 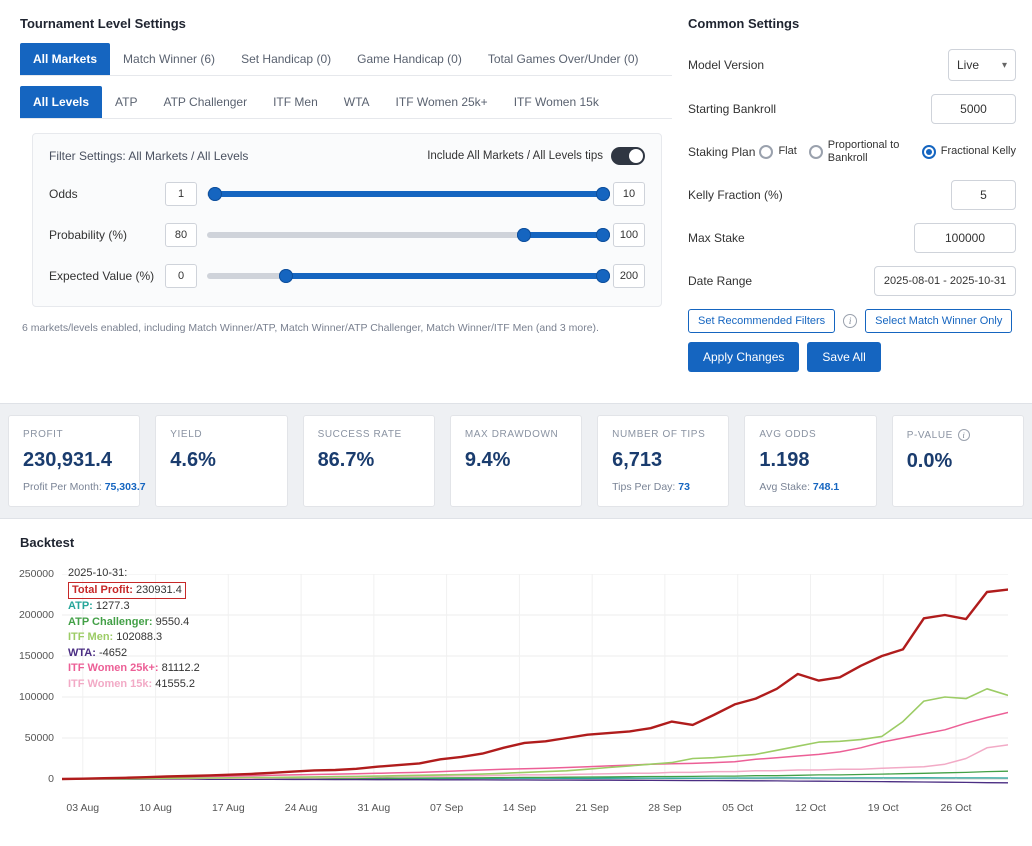 What do you see at coordinates (155, 808) in the screenshot?
I see `x-tick-label: 10 Aug` at bounding box center [155, 808].